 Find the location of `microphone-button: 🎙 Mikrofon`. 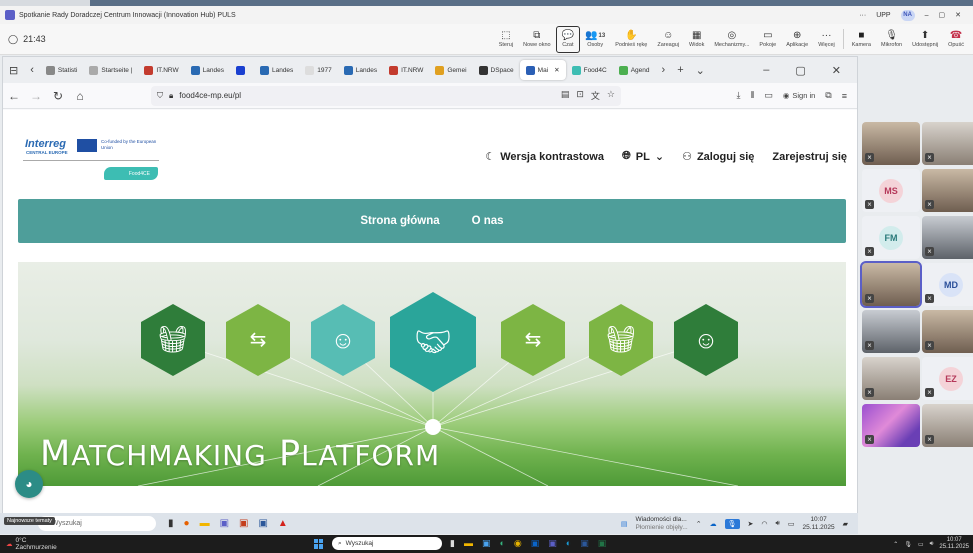

microphone-button: 🎙 Mikrofon is located at coordinates (891, 39).